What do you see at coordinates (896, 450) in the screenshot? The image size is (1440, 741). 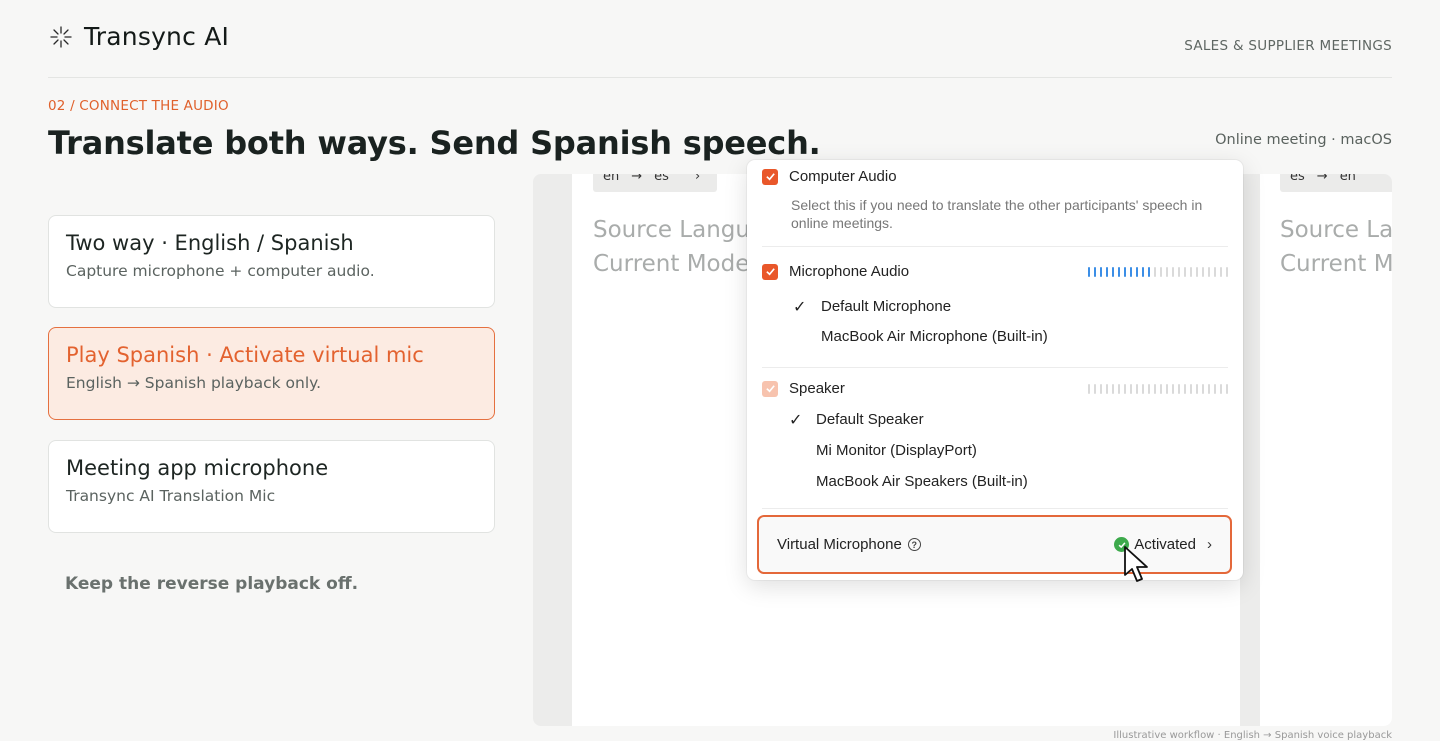 I see `speaker-device-monitor: Mi Monitor (DisplayPort)` at bounding box center [896, 450].